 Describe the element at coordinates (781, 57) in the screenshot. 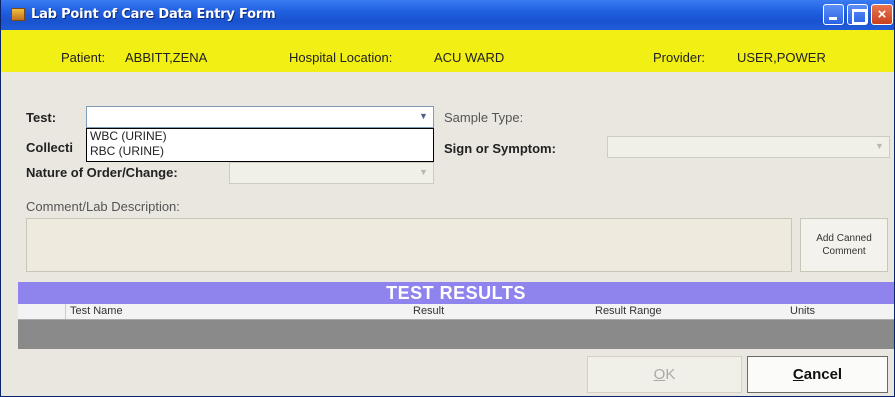

I see `provider-value: USER,POWER` at that location.